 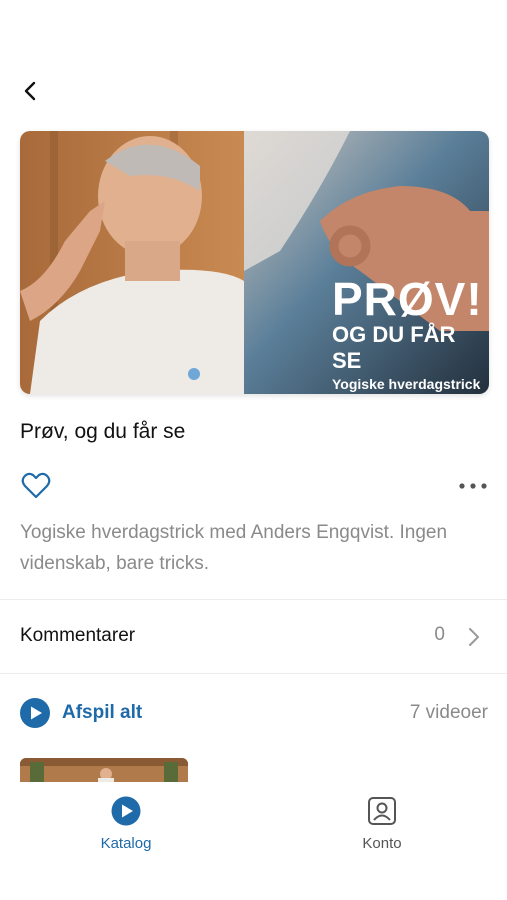 I want to click on favorite-button, so click(x=36, y=486).